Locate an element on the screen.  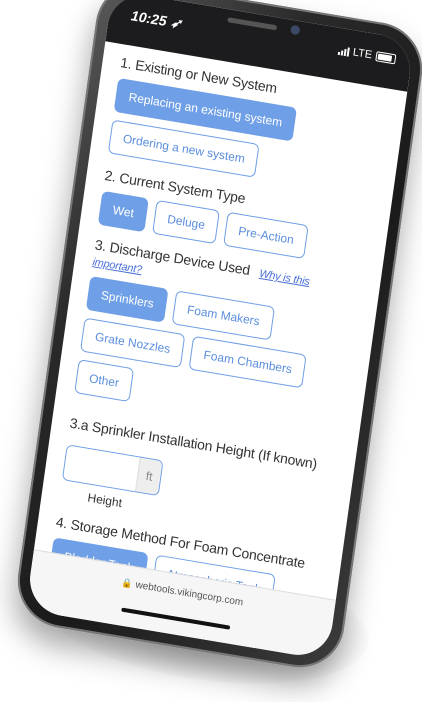
front-camera is located at coordinates (295, 30).